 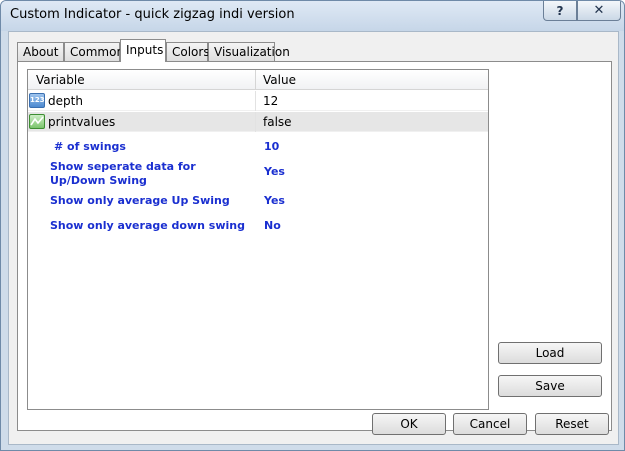 What do you see at coordinates (550, 353) in the screenshot?
I see `load-button: Load` at bounding box center [550, 353].